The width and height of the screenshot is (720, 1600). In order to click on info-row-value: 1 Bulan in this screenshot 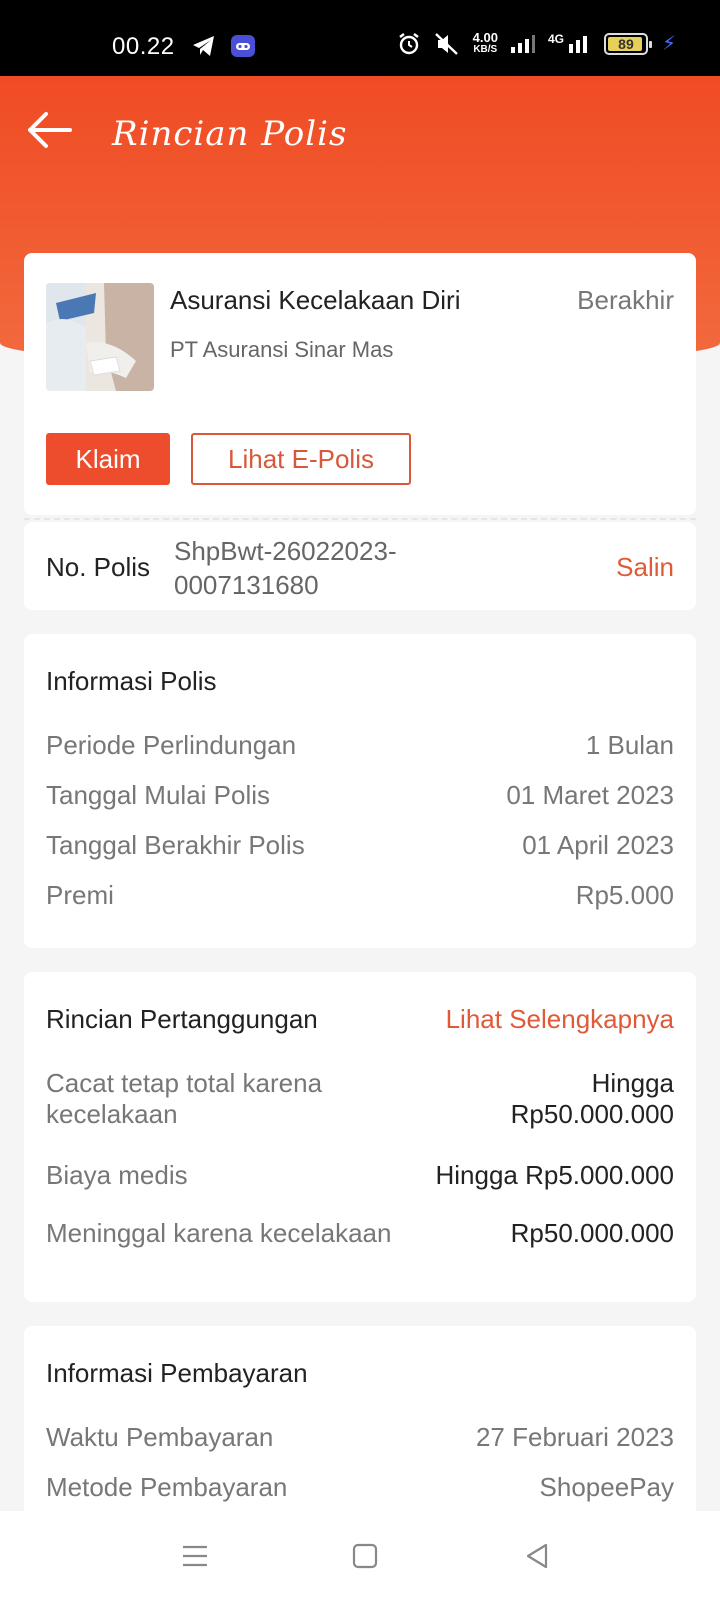, I will do `click(629, 745)`.